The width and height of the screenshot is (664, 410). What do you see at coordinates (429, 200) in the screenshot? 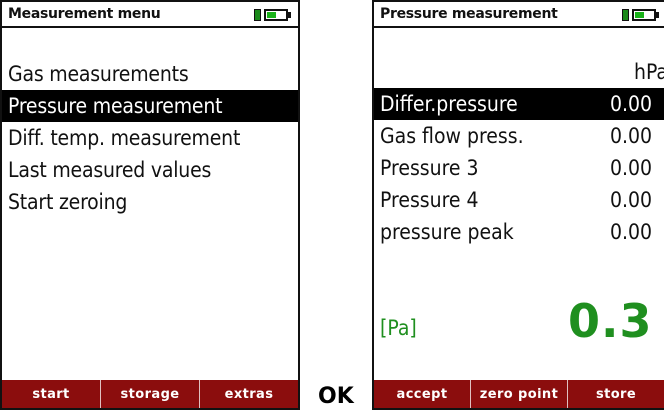
I see `reading-label: Pressure 4` at bounding box center [429, 200].